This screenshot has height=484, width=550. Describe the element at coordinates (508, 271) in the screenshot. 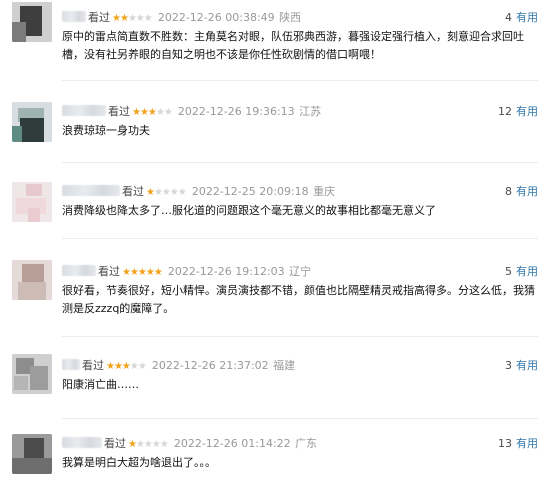

I see `useful-count: 5` at that location.